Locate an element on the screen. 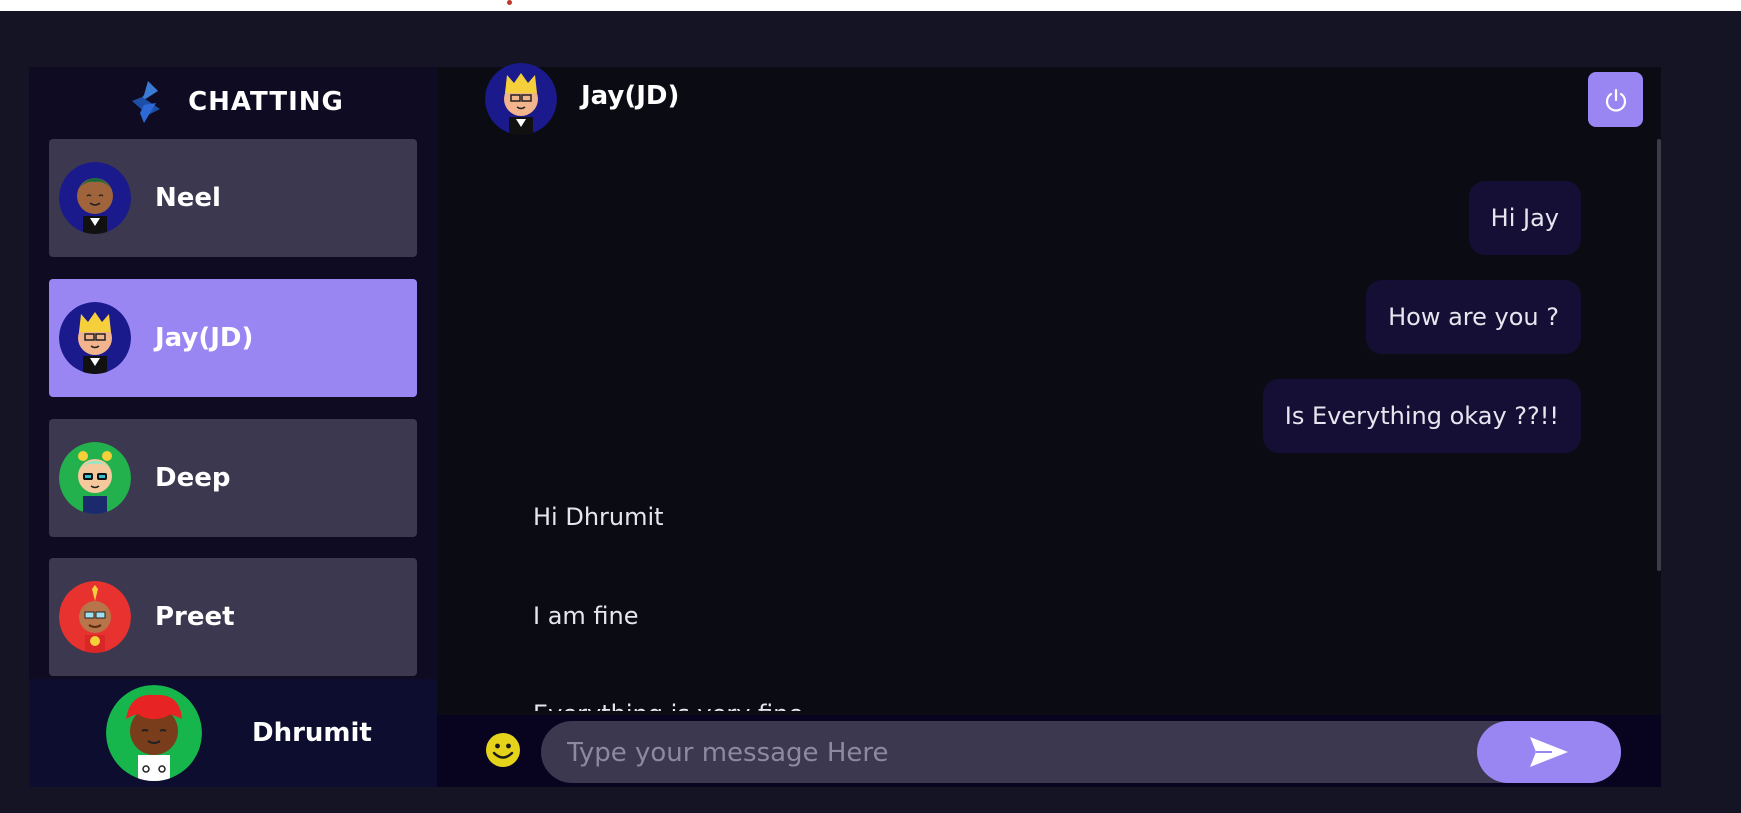  message-received: Hi Dhrumit is located at coordinates (598, 517).